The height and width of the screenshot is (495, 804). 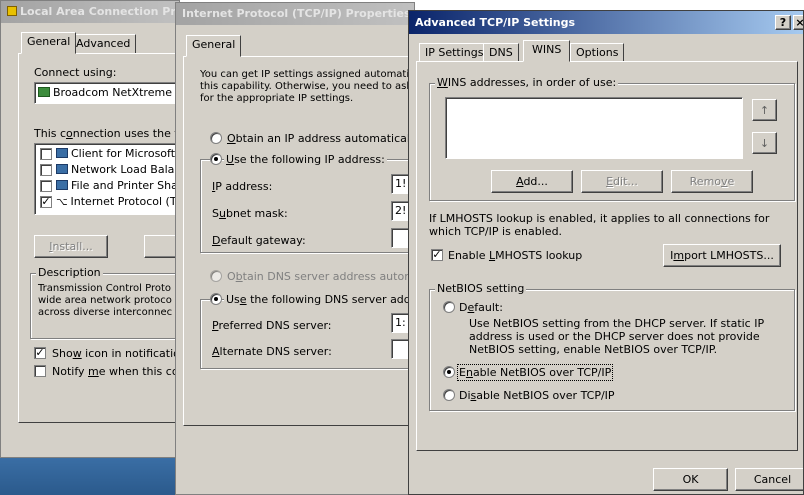 What do you see at coordinates (769, 479) in the screenshot?
I see `cancel-button: Cancel` at bounding box center [769, 479].